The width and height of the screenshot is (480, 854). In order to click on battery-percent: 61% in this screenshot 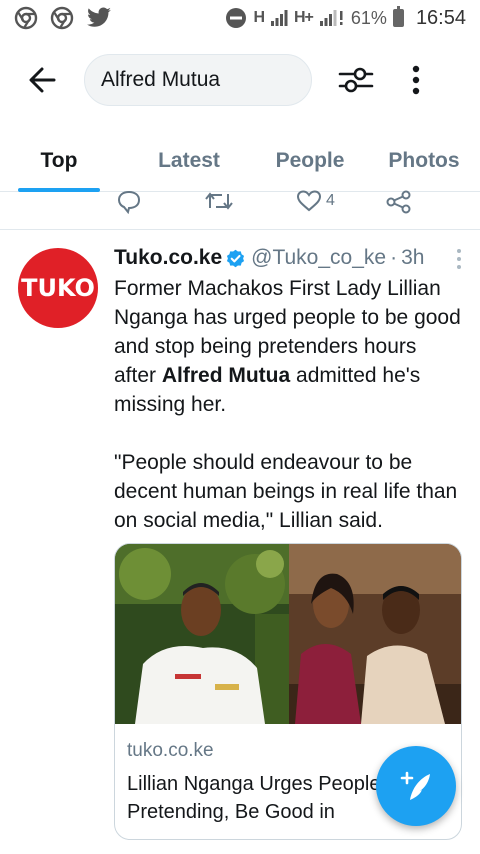, I will do `click(368, 17)`.